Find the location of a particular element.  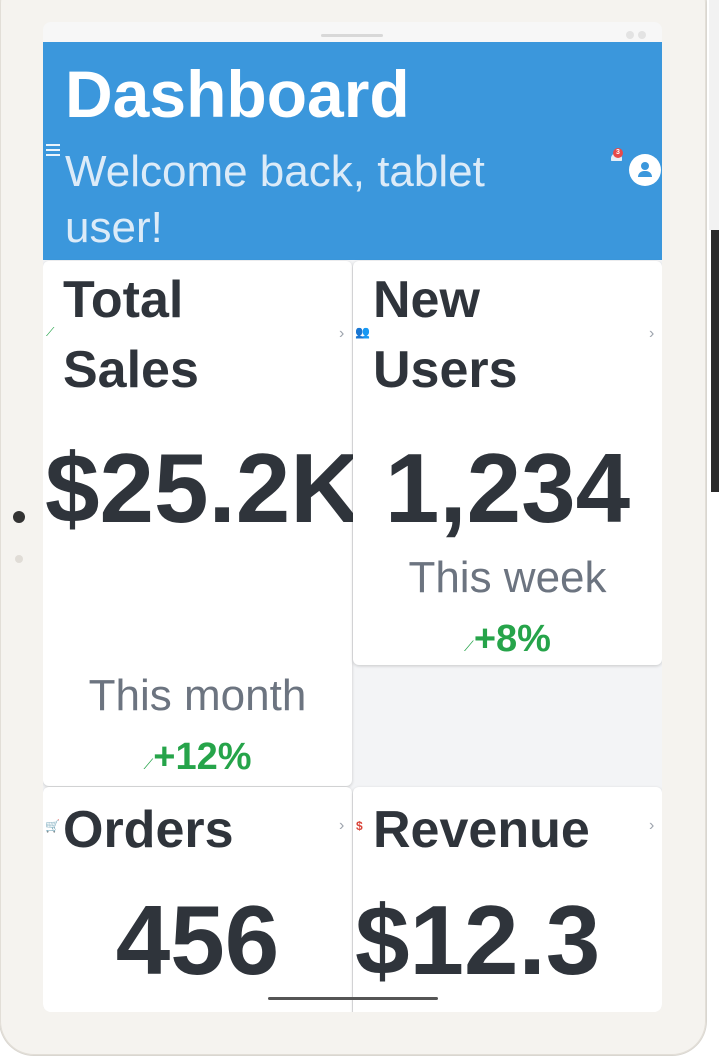

orders-label: Orders is located at coordinates (148, 830).